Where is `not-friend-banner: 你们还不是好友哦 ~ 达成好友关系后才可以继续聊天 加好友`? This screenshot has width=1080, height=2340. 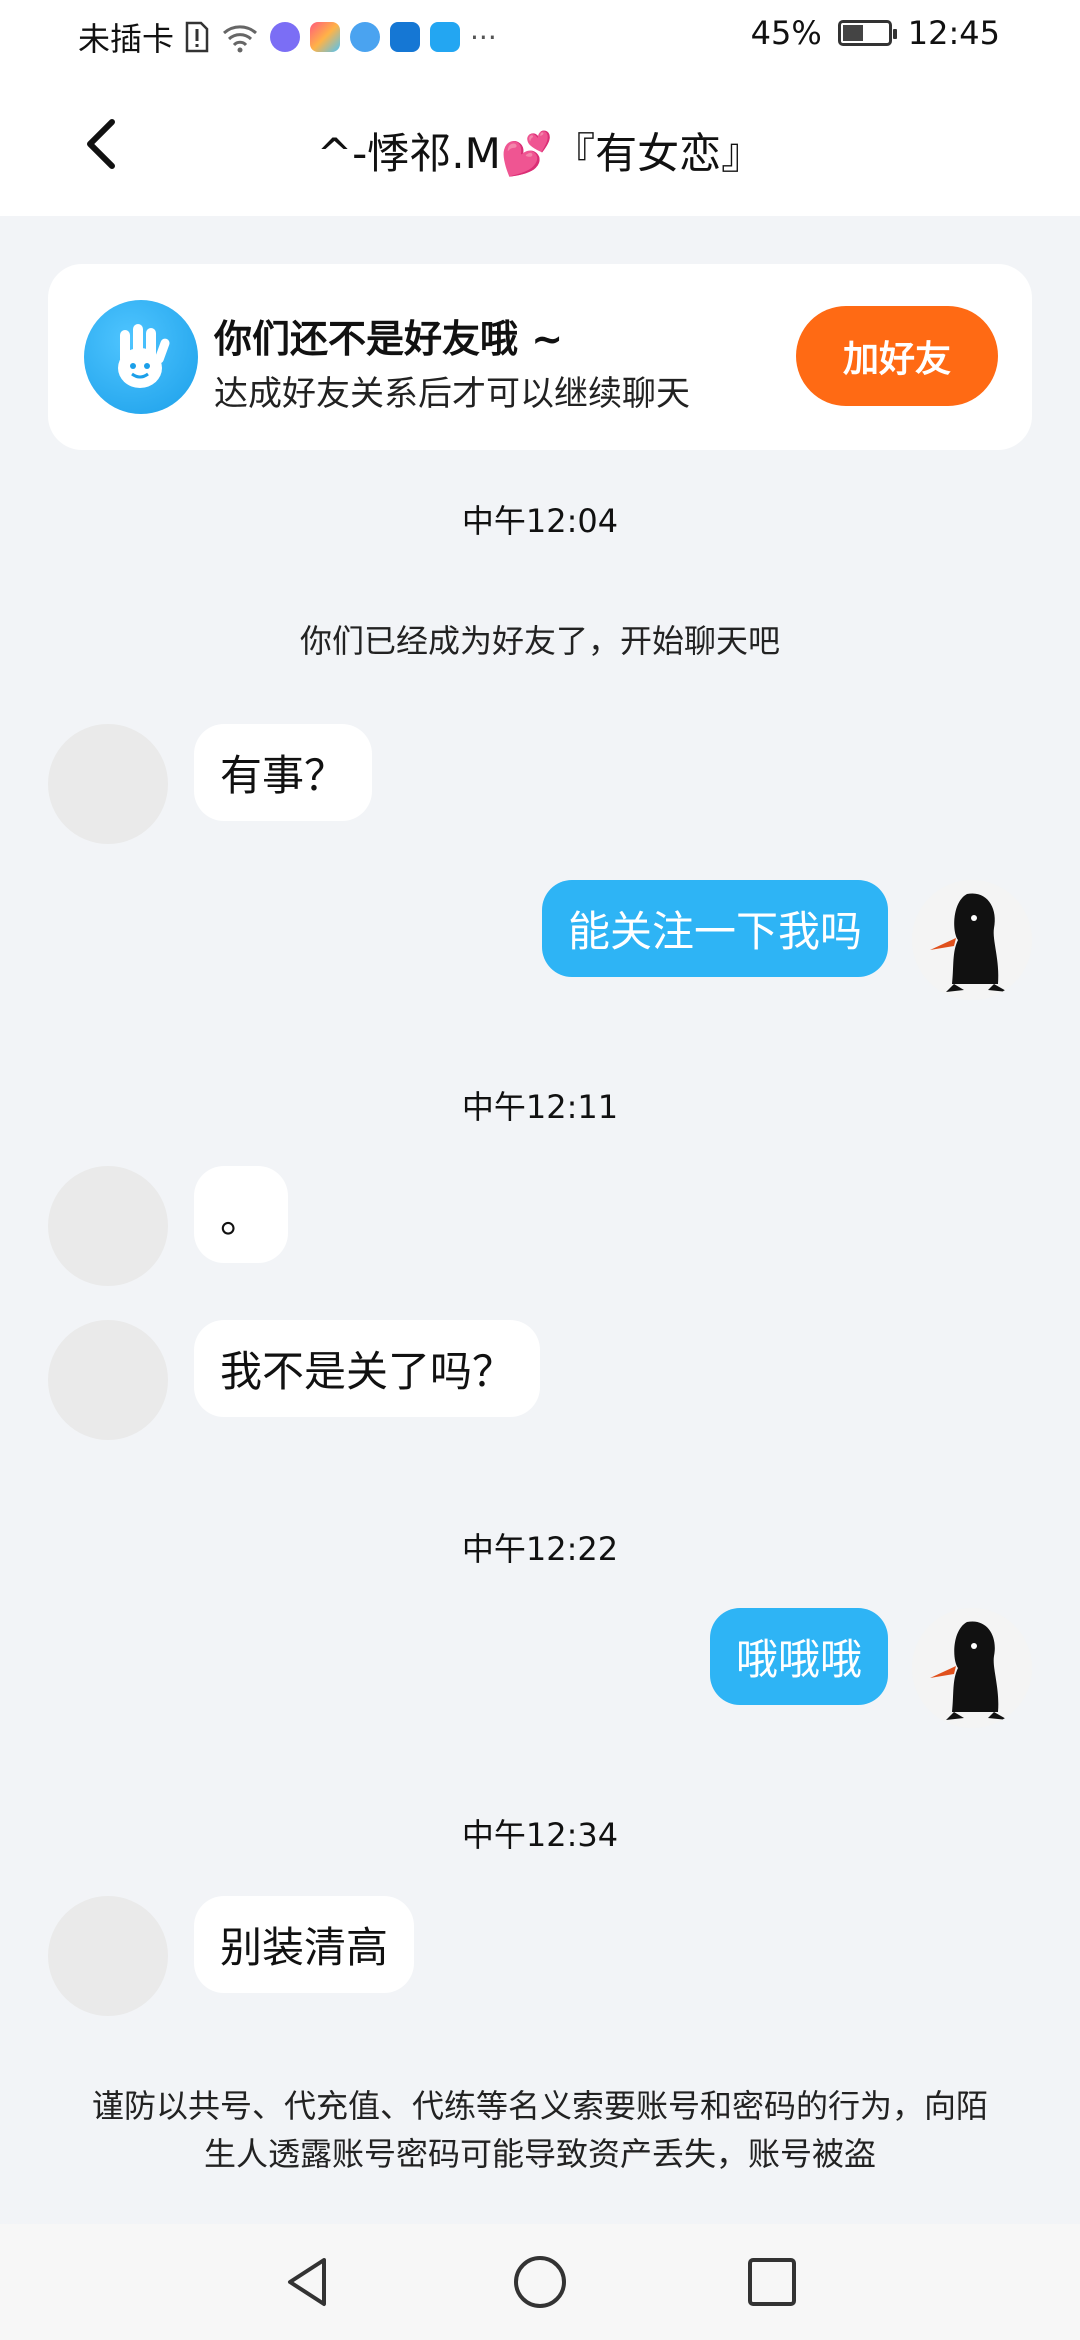
not-friend-banner: 你们还不是好友哦 ~ 达成好友关系后才可以继续聊天 加好友 is located at coordinates (540, 357).